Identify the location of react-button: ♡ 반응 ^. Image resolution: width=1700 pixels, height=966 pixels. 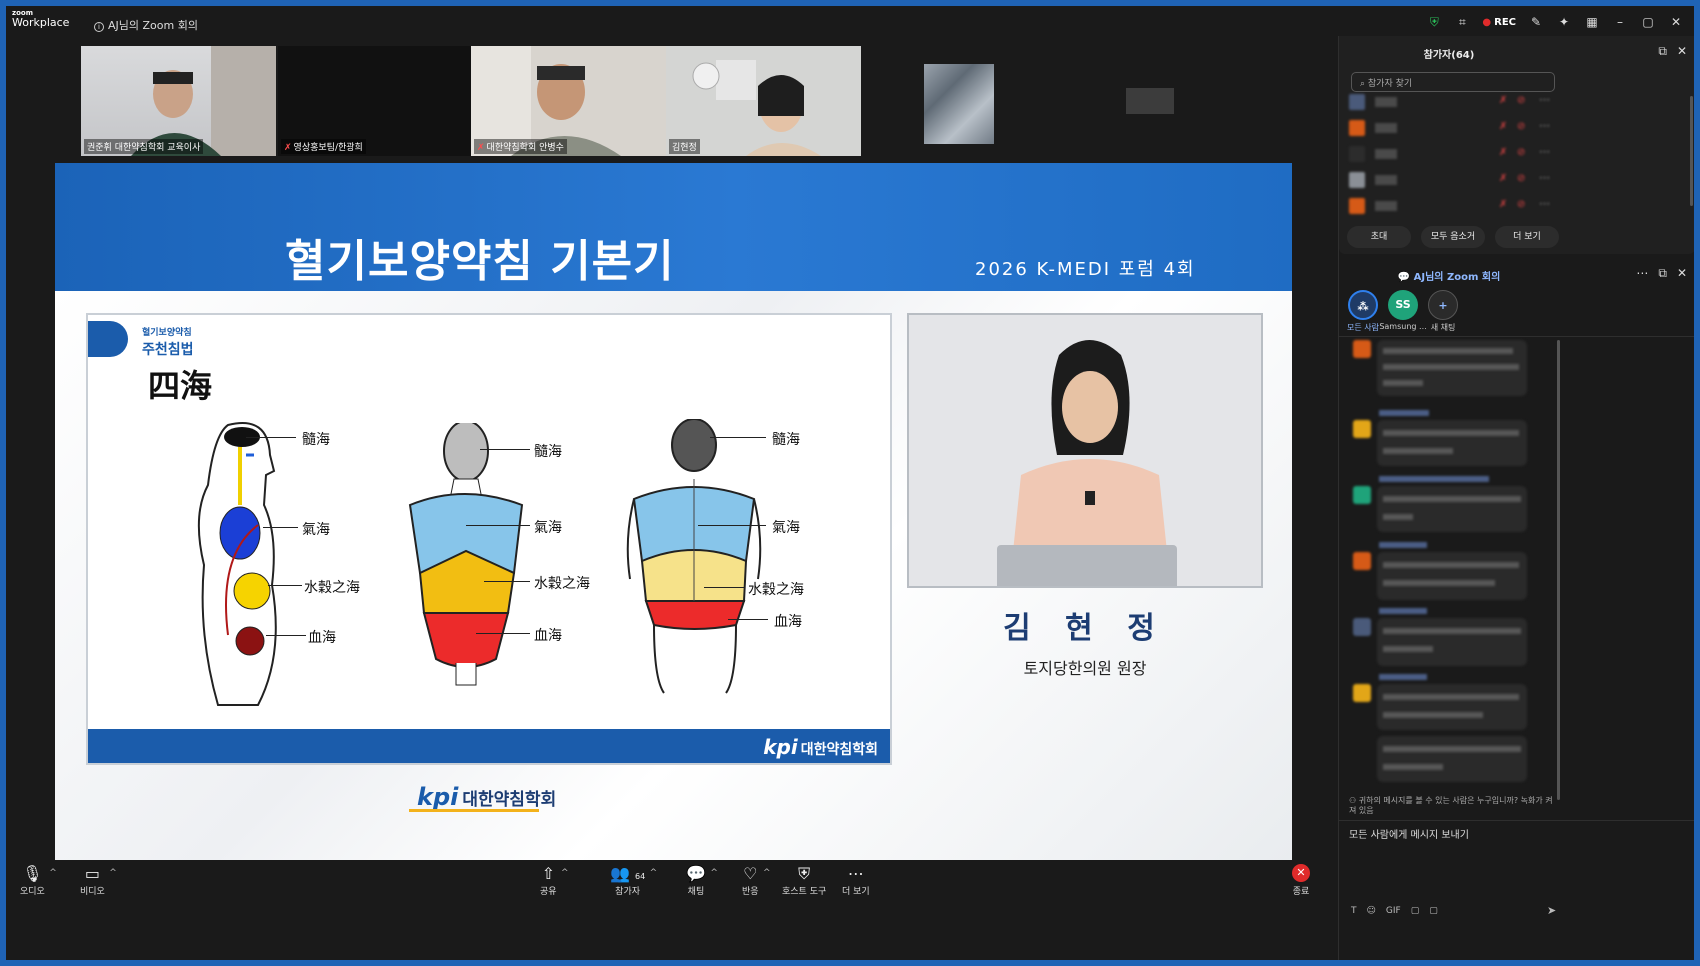
(756, 880).